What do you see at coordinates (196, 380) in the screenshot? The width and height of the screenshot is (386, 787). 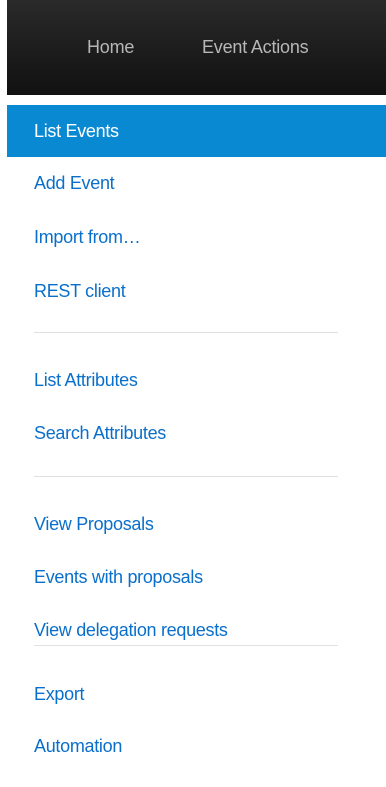 I see `menu-item-list-attributes: List Attributes` at bounding box center [196, 380].